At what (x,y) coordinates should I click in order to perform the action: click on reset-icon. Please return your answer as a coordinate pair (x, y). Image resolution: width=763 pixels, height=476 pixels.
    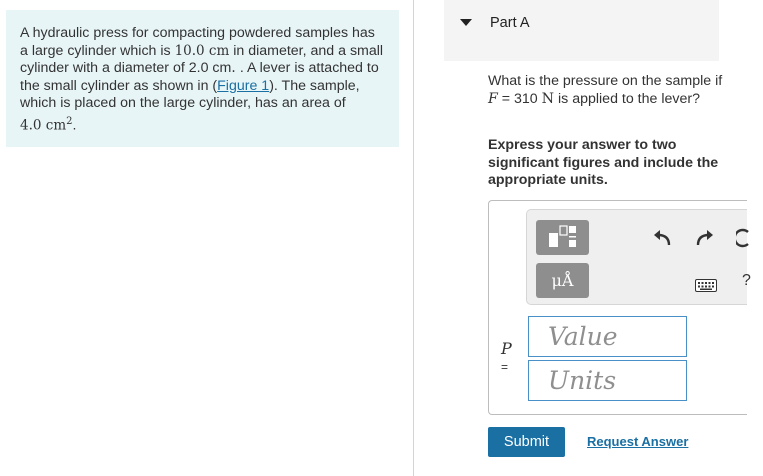
    Looking at the image, I should click on (741, 240).